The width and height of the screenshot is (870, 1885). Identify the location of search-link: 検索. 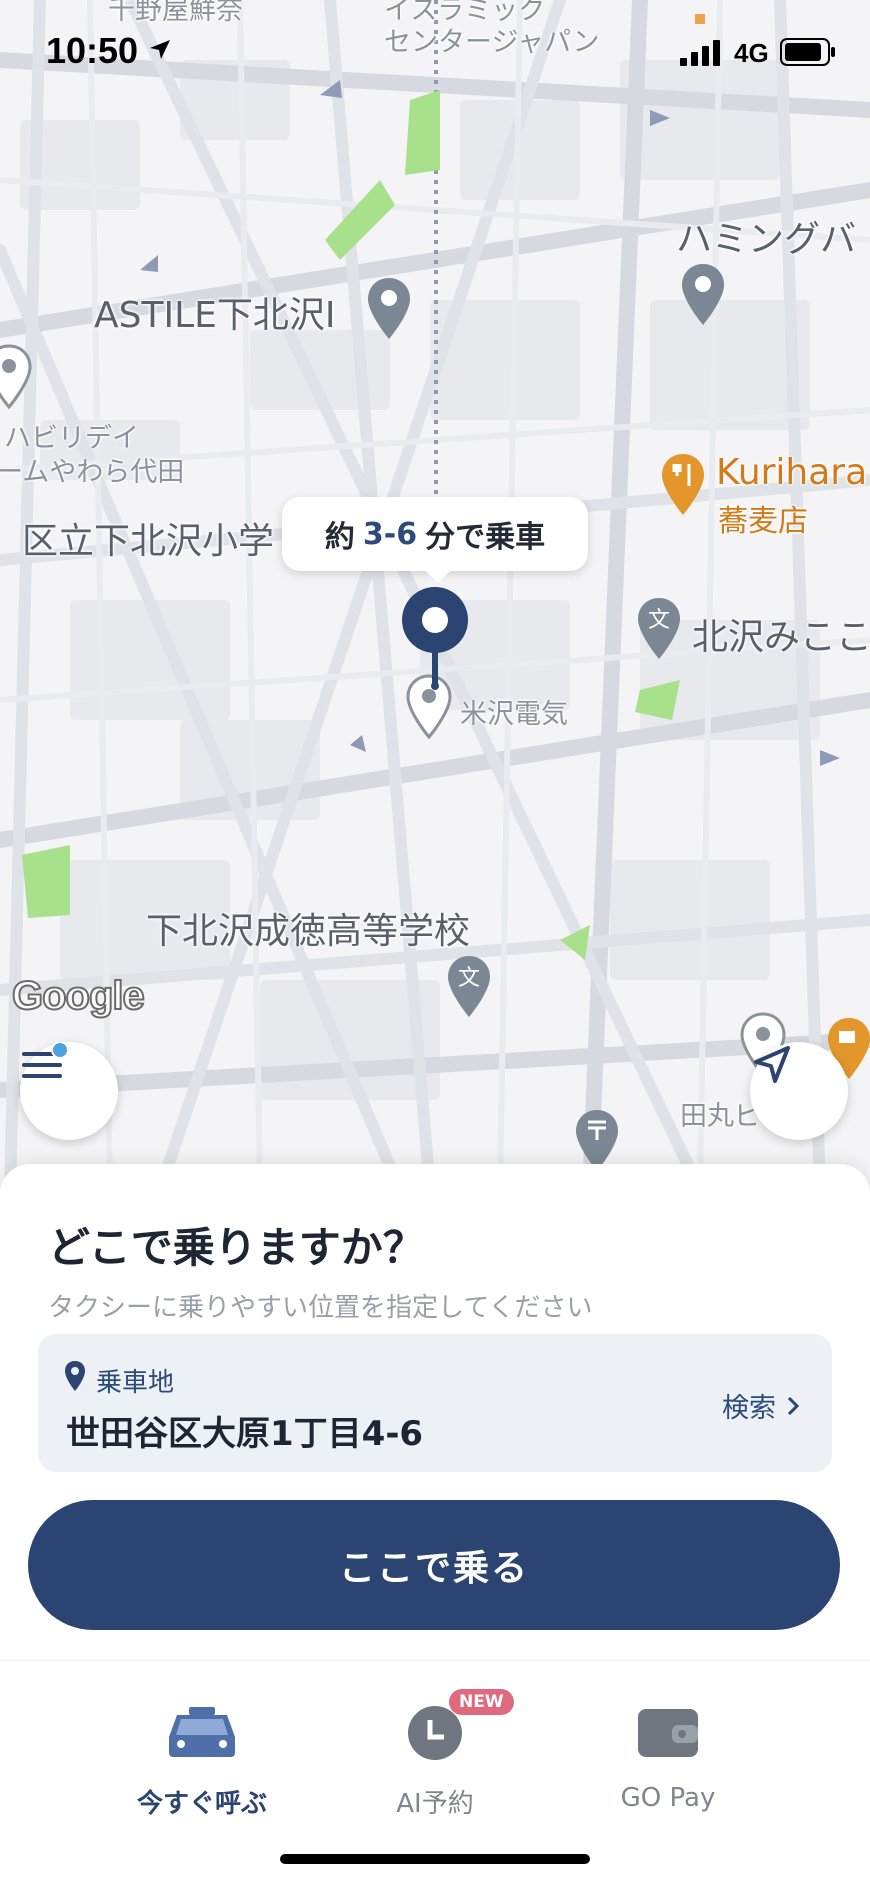
(761, 1405).